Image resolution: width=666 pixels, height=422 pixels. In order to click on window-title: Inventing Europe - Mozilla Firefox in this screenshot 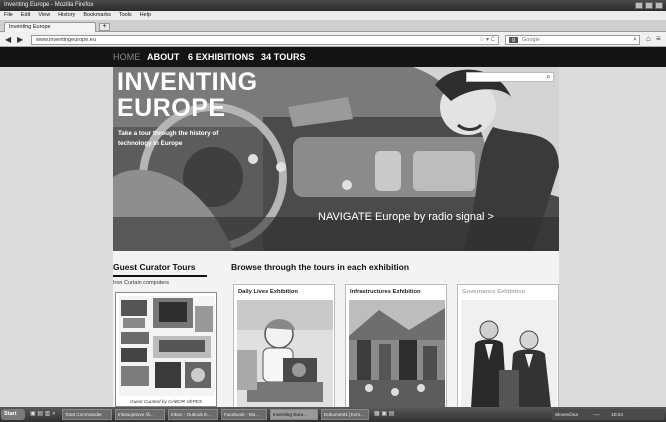, I will do `click(49, 5)`.